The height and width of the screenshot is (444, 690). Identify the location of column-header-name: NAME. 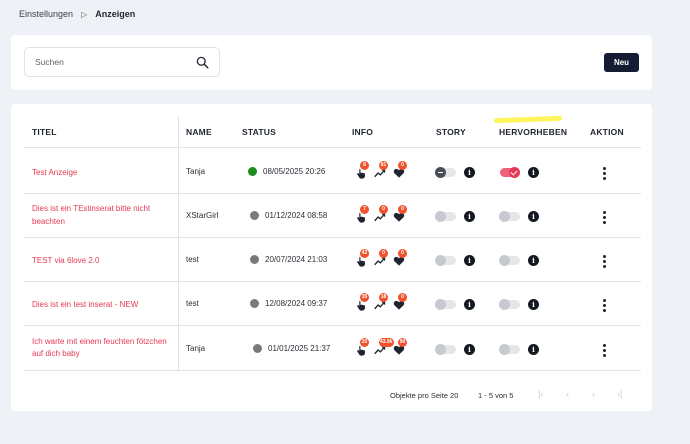
(199, 132).